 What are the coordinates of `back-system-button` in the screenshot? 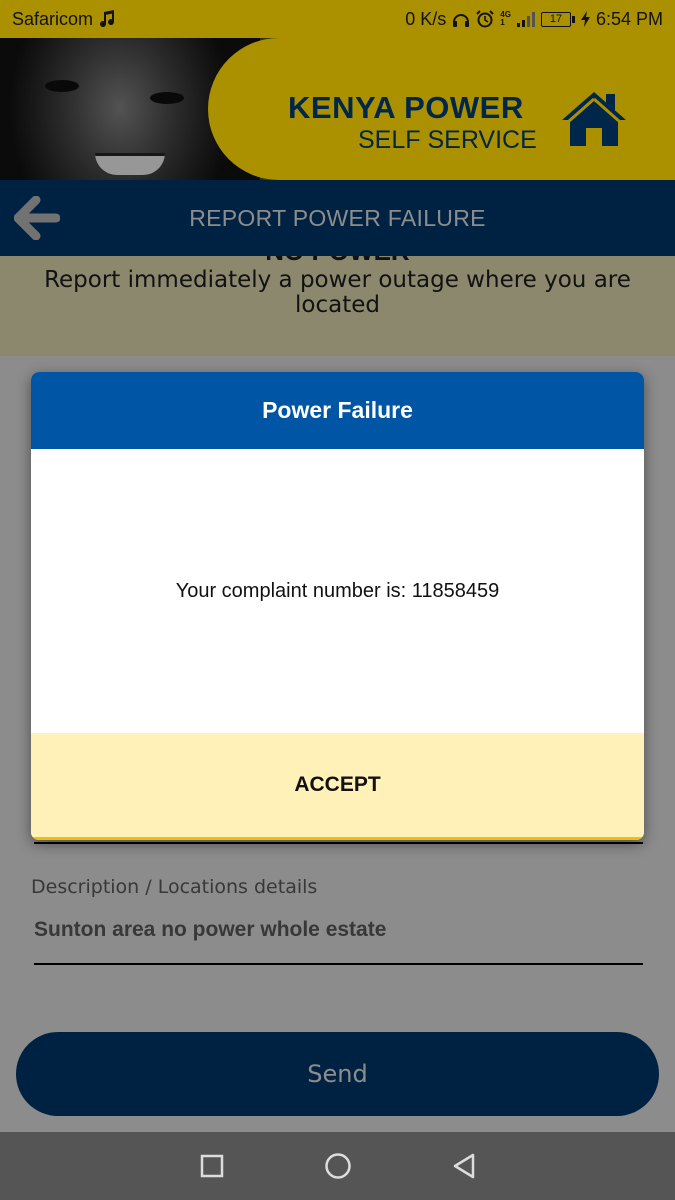 It's located at (464, 1166).